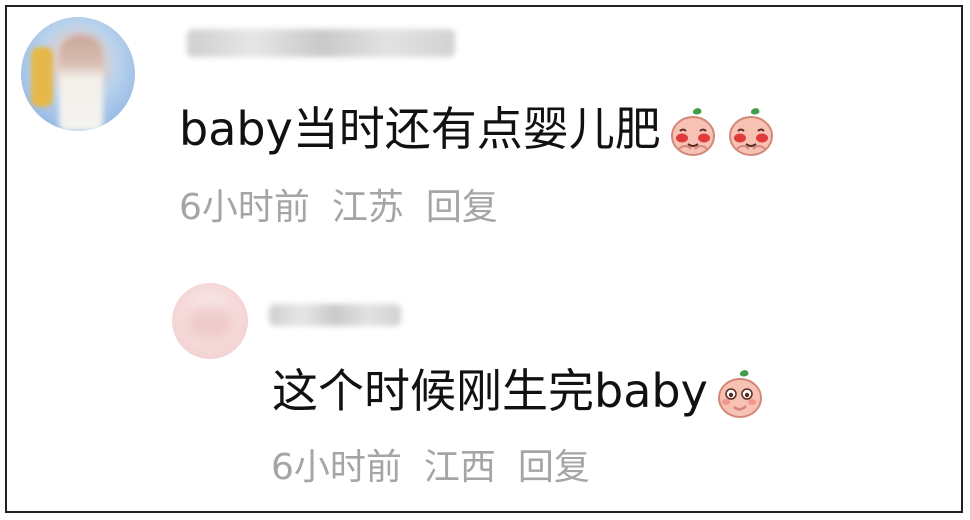 This screenshot has height=520, width=970. What do you see at coordinates (210, 321) in the screenshot?
I see `reply-avatar` at bounding box center [210, 321].